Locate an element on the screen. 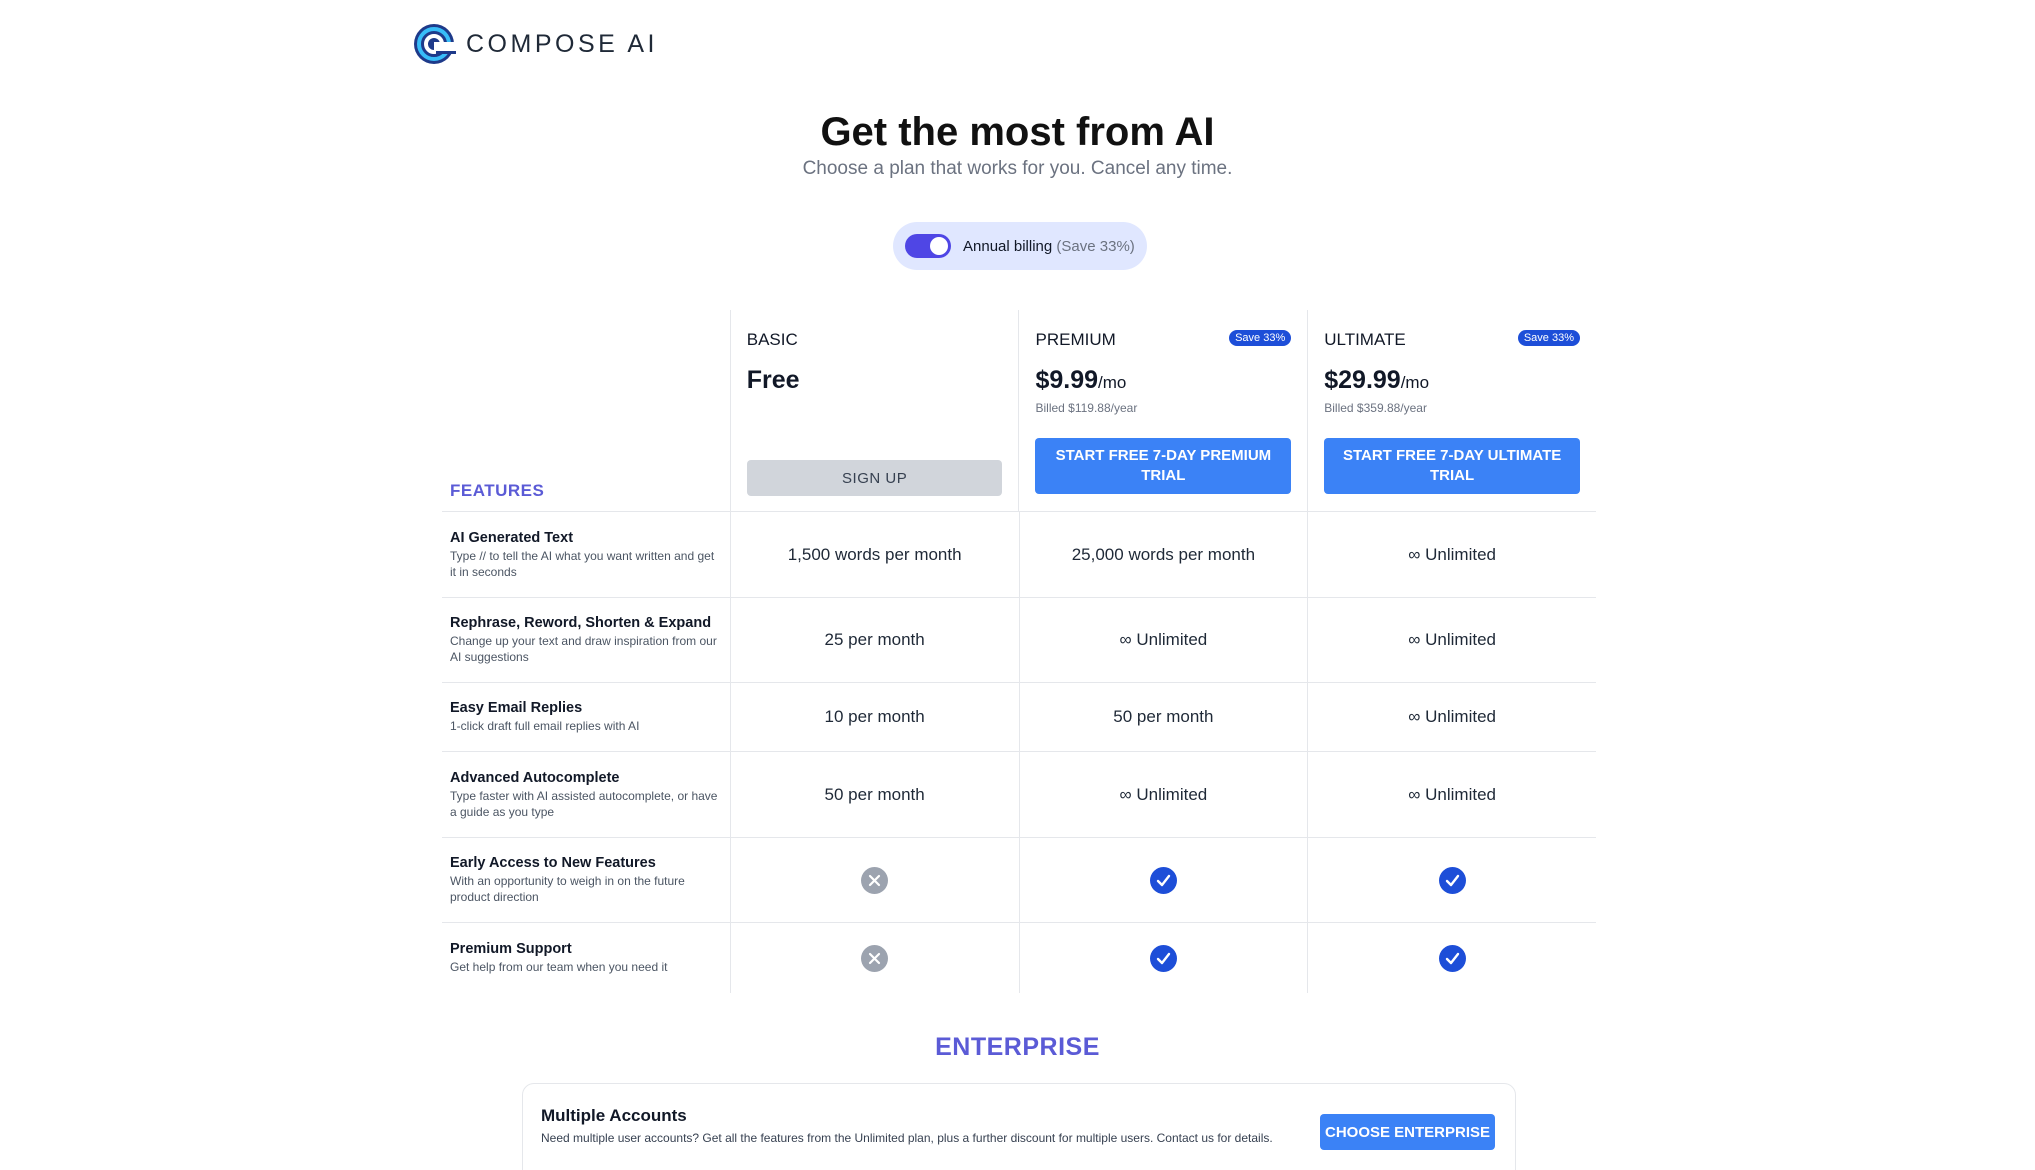 The image size is (2035, 1170). plan-basic: BASIC Free SIGN UP is located at coordinates (874, 410).